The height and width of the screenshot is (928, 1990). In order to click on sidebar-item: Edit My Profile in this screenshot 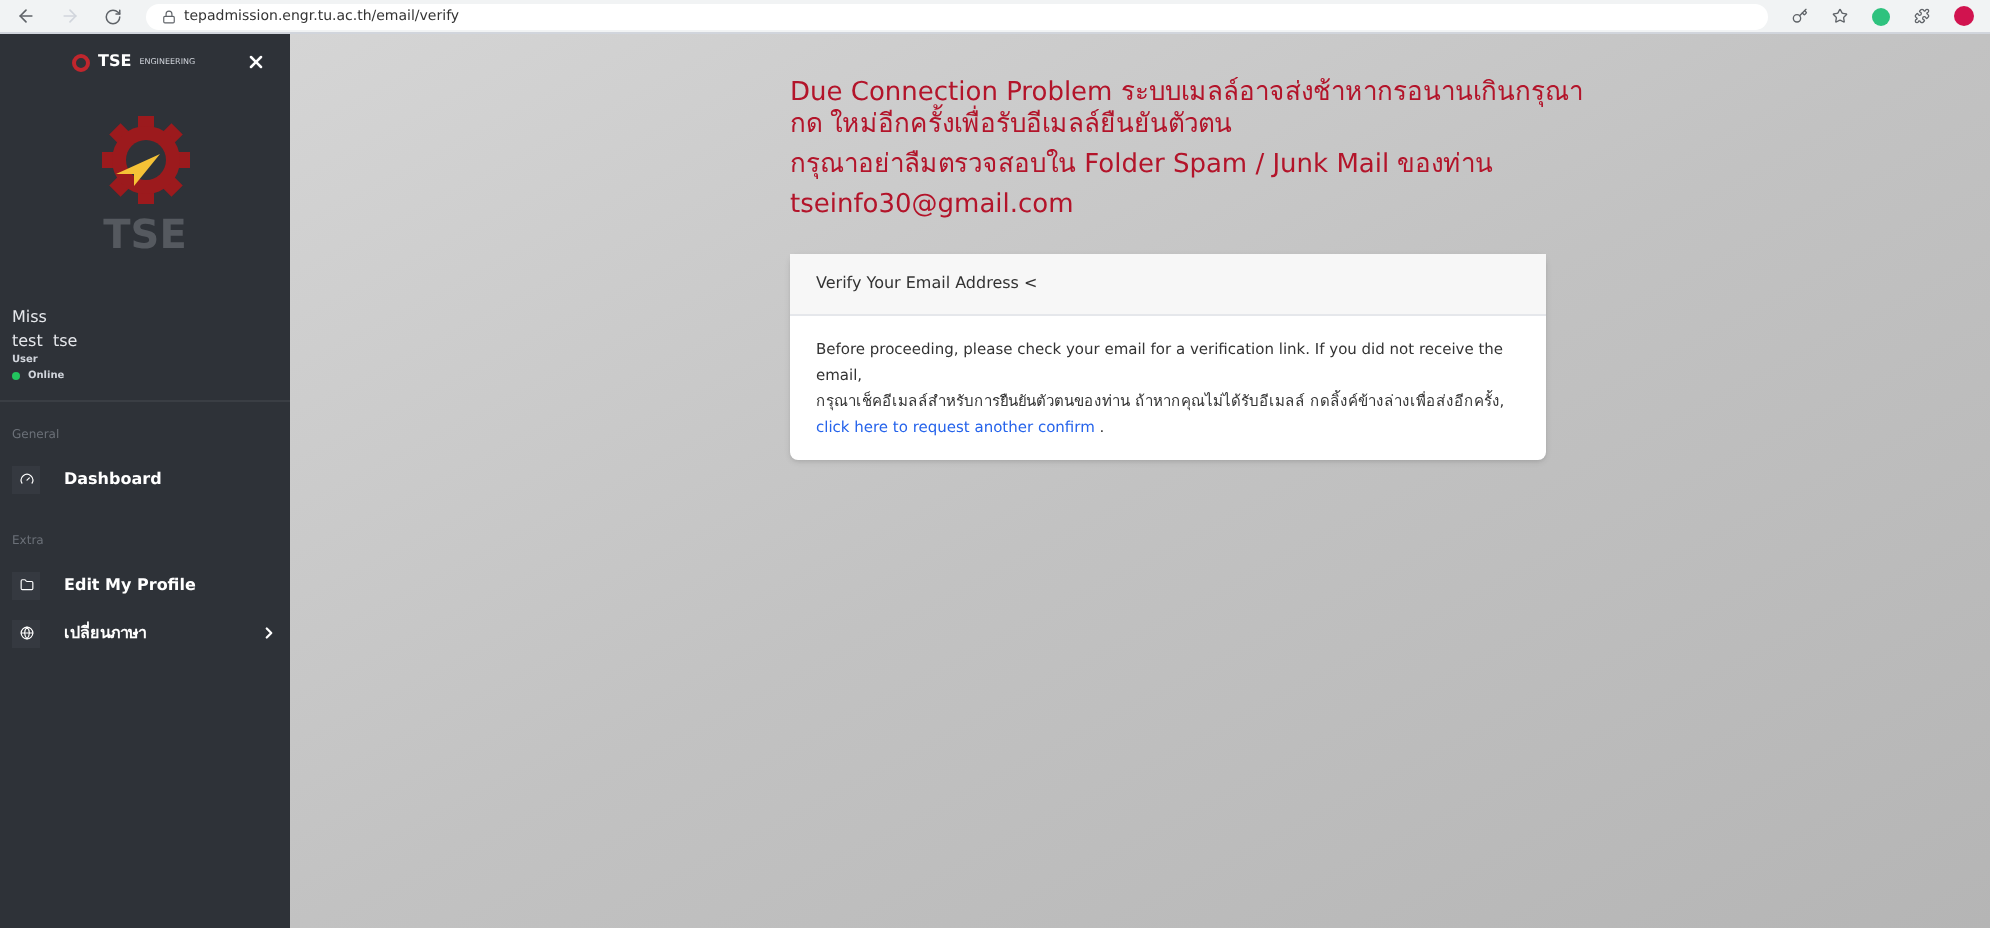, I will do `click(145, 585)`.